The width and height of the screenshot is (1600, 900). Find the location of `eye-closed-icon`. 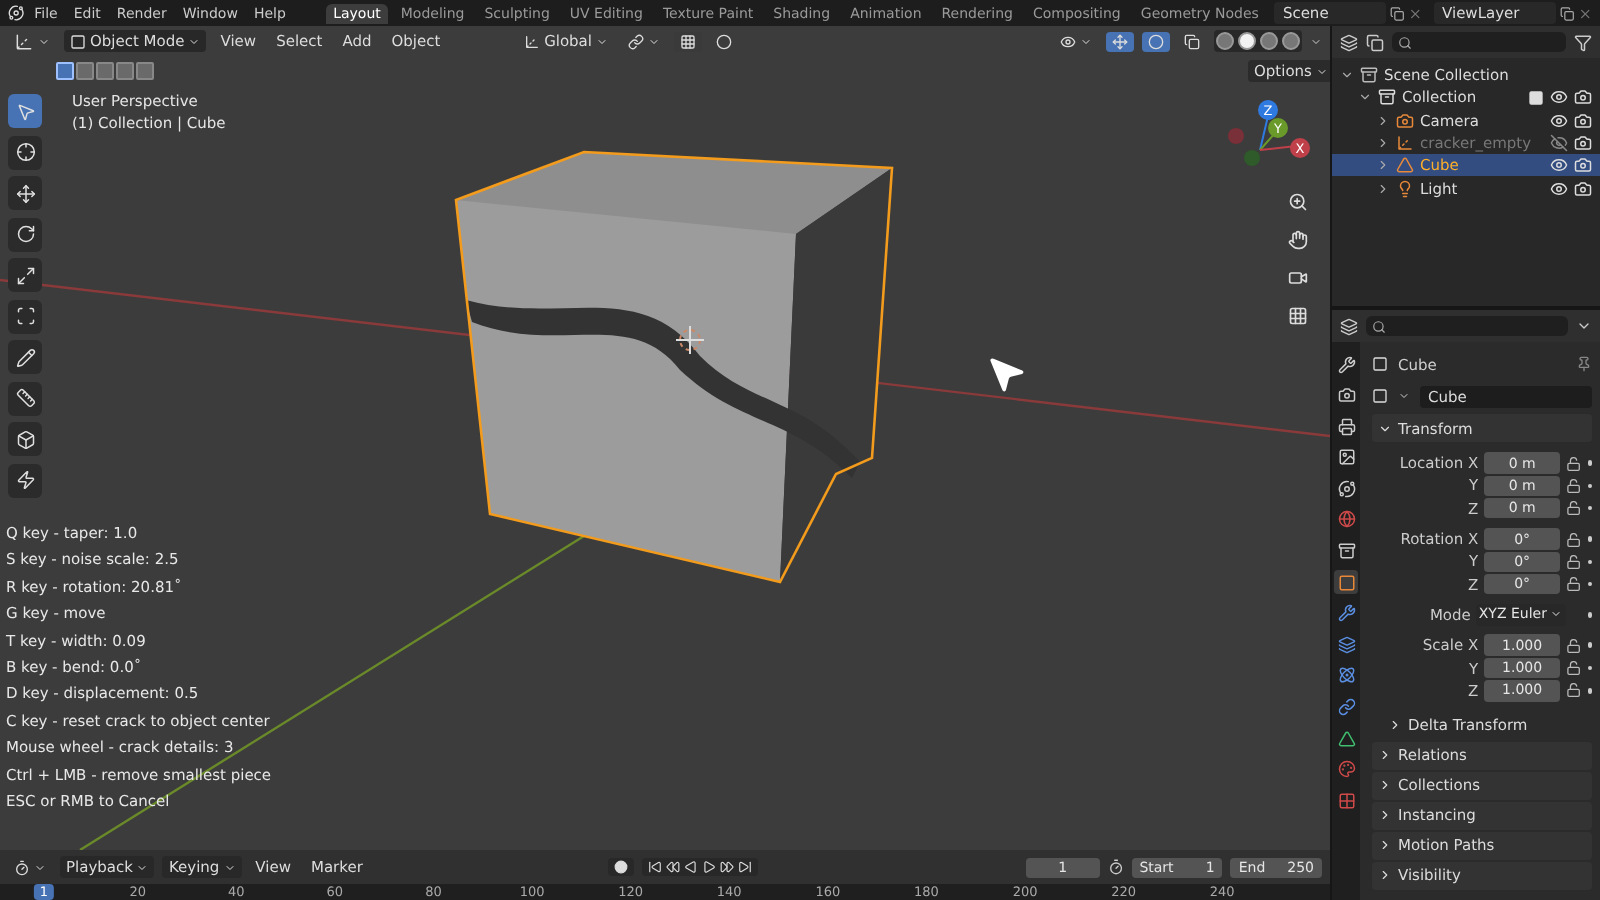

eye-closed-icon is located at coordinates (1559, 143).